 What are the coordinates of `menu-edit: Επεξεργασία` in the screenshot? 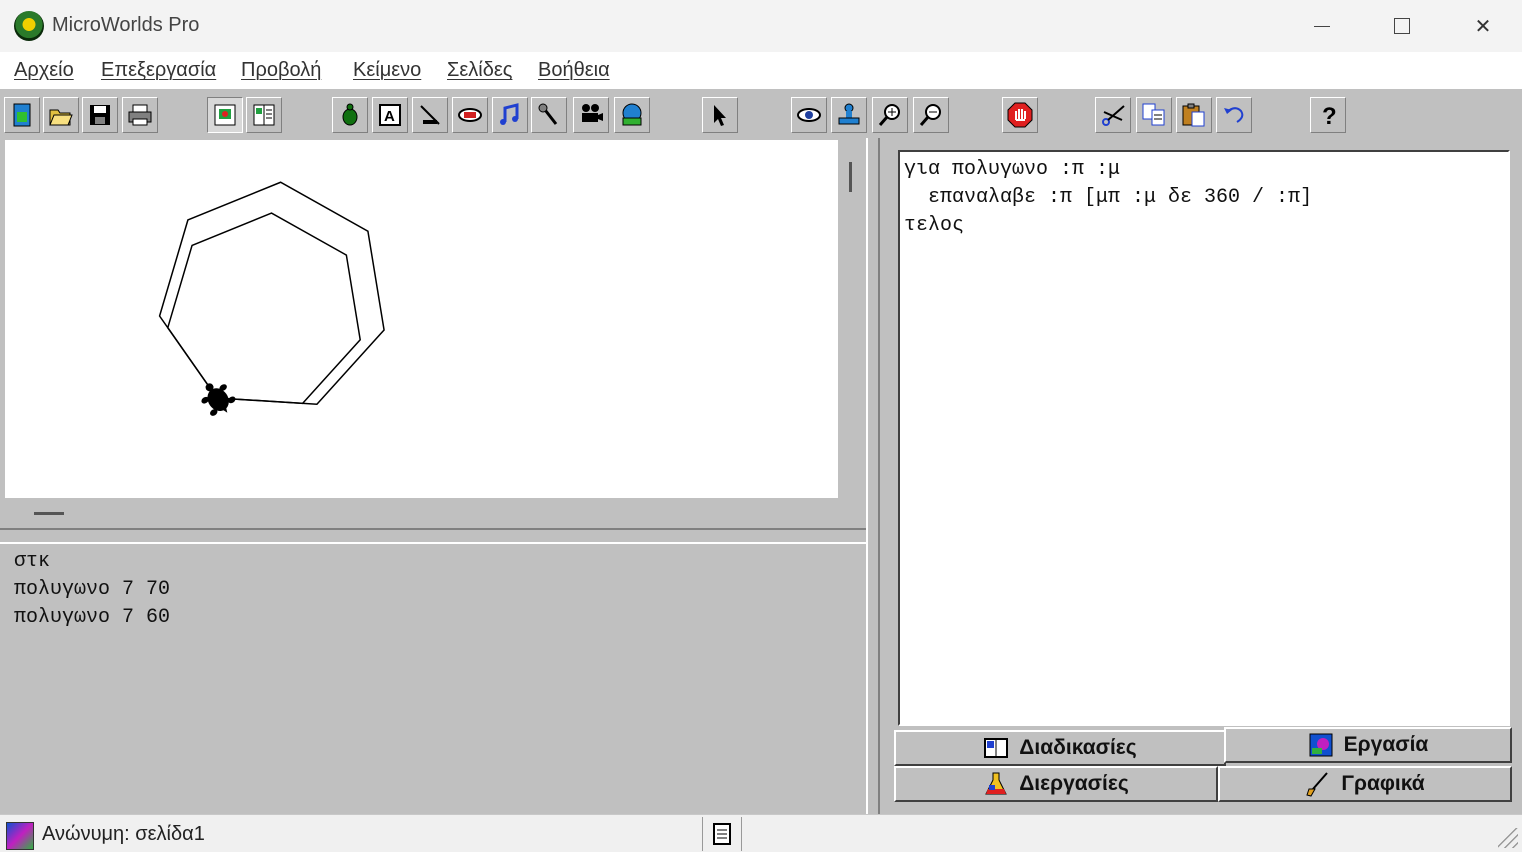 It's located at (158, 70).